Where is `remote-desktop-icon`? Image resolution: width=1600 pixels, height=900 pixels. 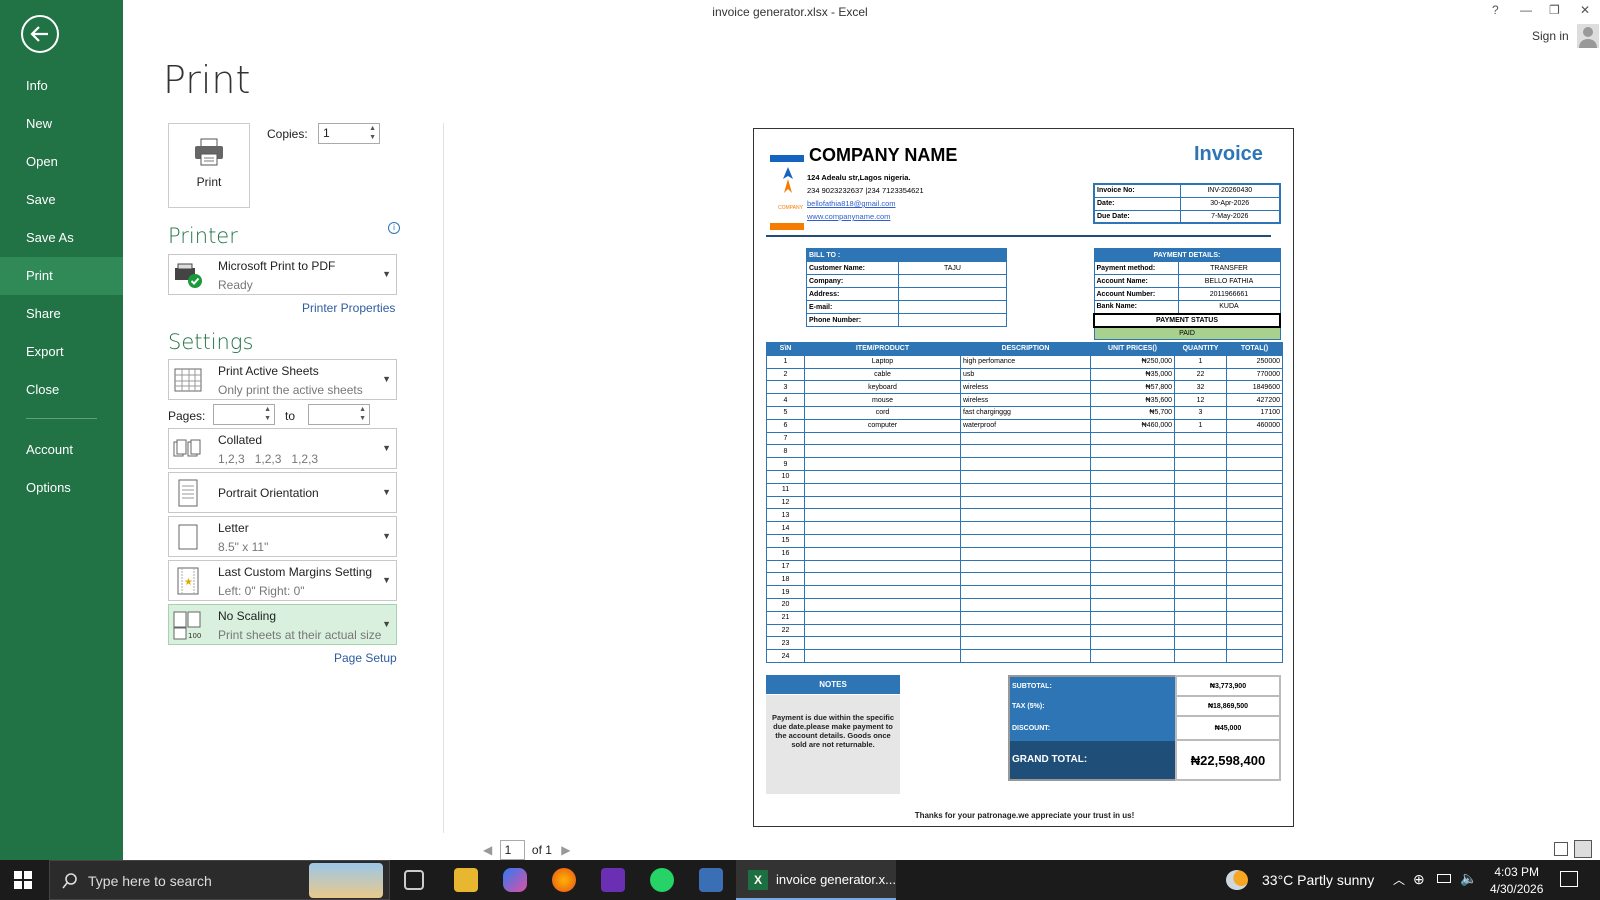
remote-desktop-icon is located at coordinates (711, 880).